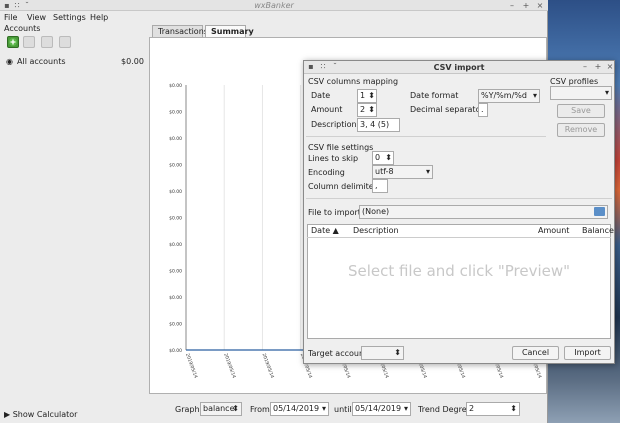  Describe the element at coordinates (363, 109) in the screenshot. I see `amount-column-value: 2` at that location.